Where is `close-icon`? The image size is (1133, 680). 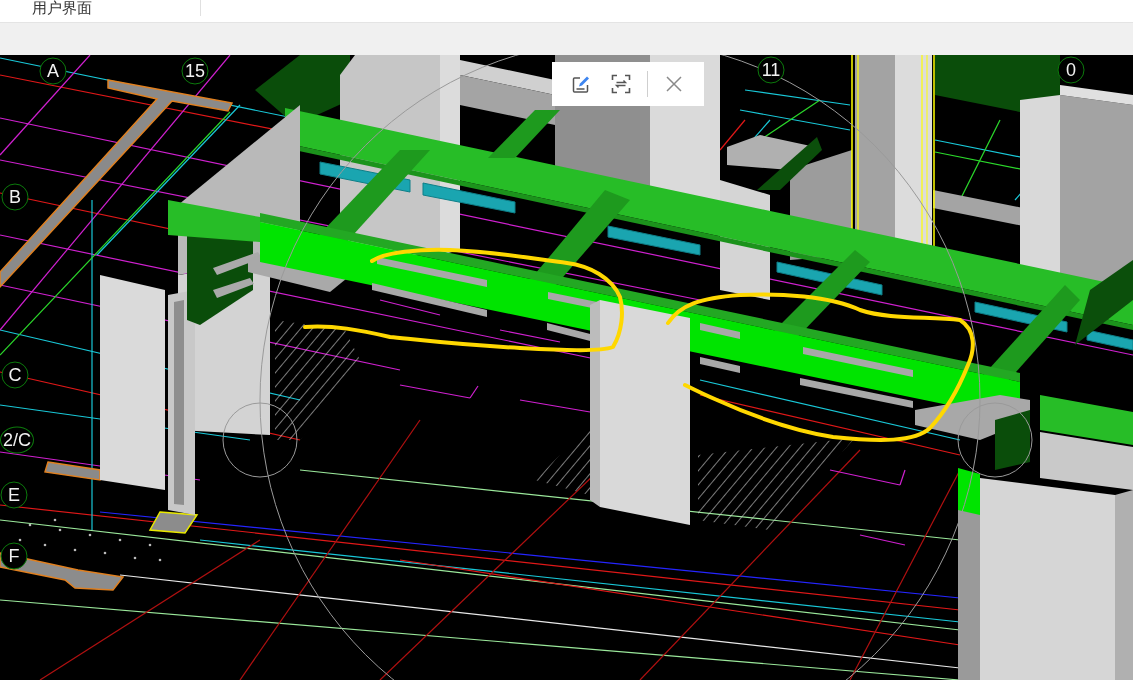 close-icon is located at coordinates (674, 84).